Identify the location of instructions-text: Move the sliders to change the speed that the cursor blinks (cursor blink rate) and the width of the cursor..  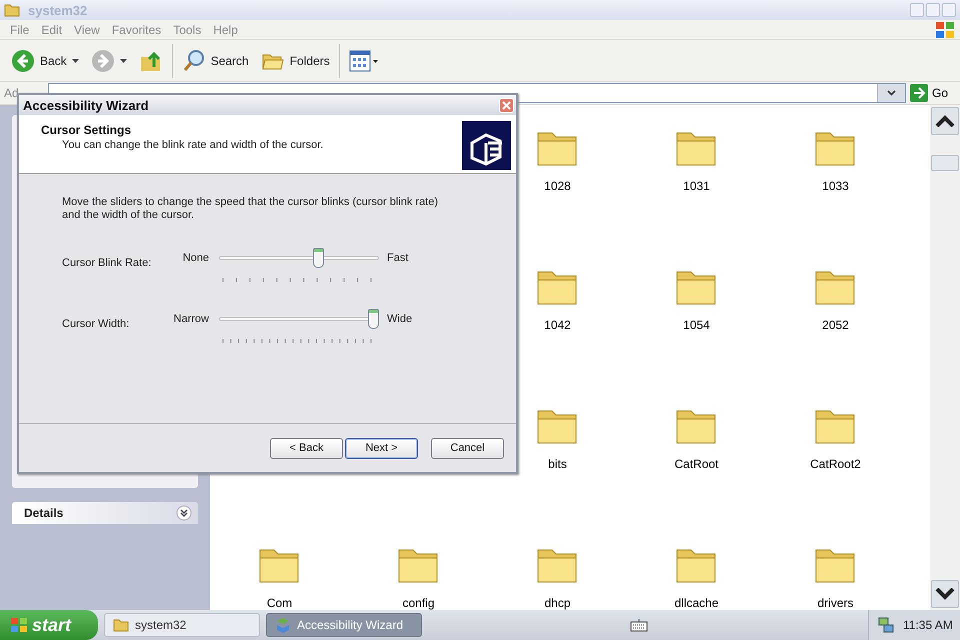
(251, 209).